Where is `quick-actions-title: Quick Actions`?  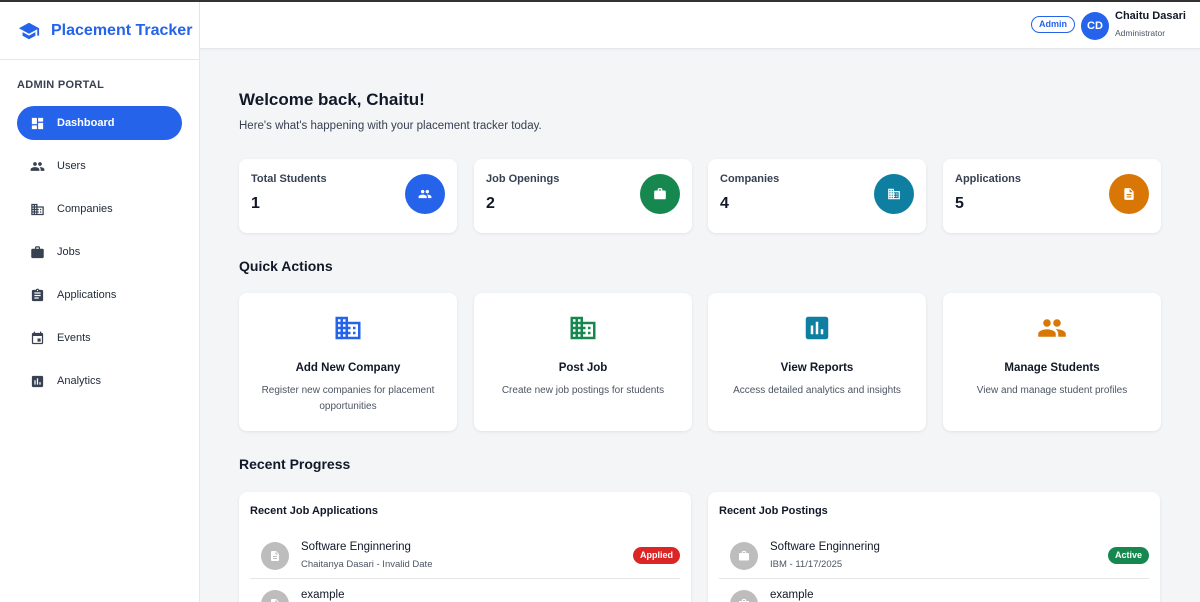
quick-actions-title: Quick Actions is located at coordinates (286, 266).